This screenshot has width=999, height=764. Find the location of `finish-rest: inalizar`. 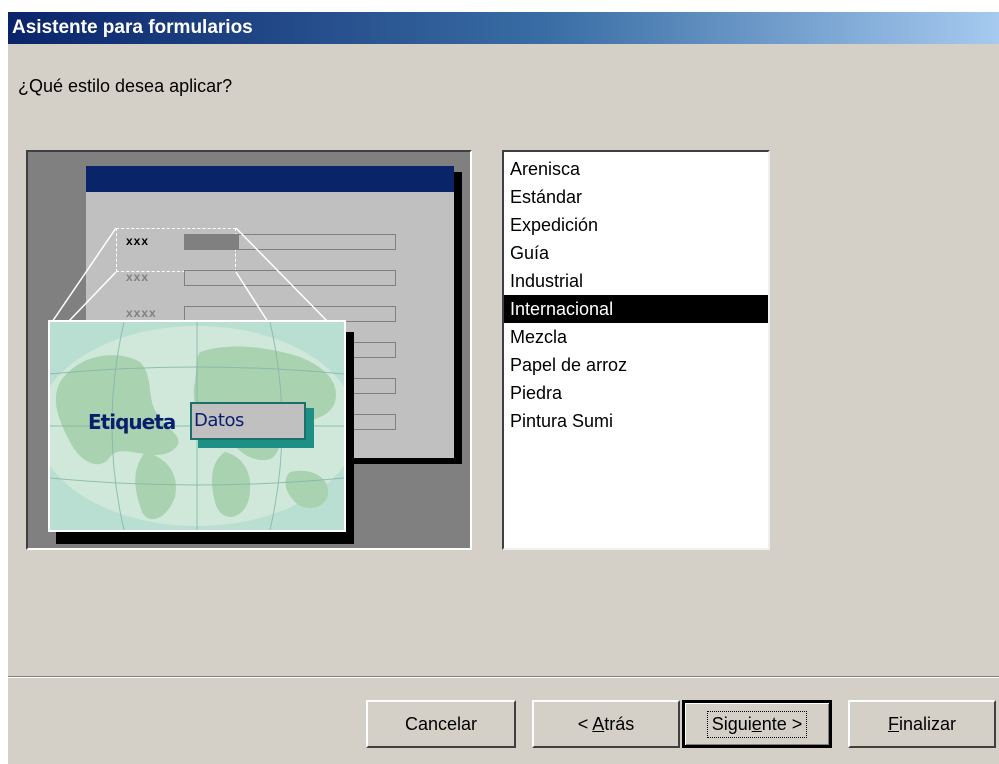

finish-rest: inalizar is located at coordinates (927, 723).